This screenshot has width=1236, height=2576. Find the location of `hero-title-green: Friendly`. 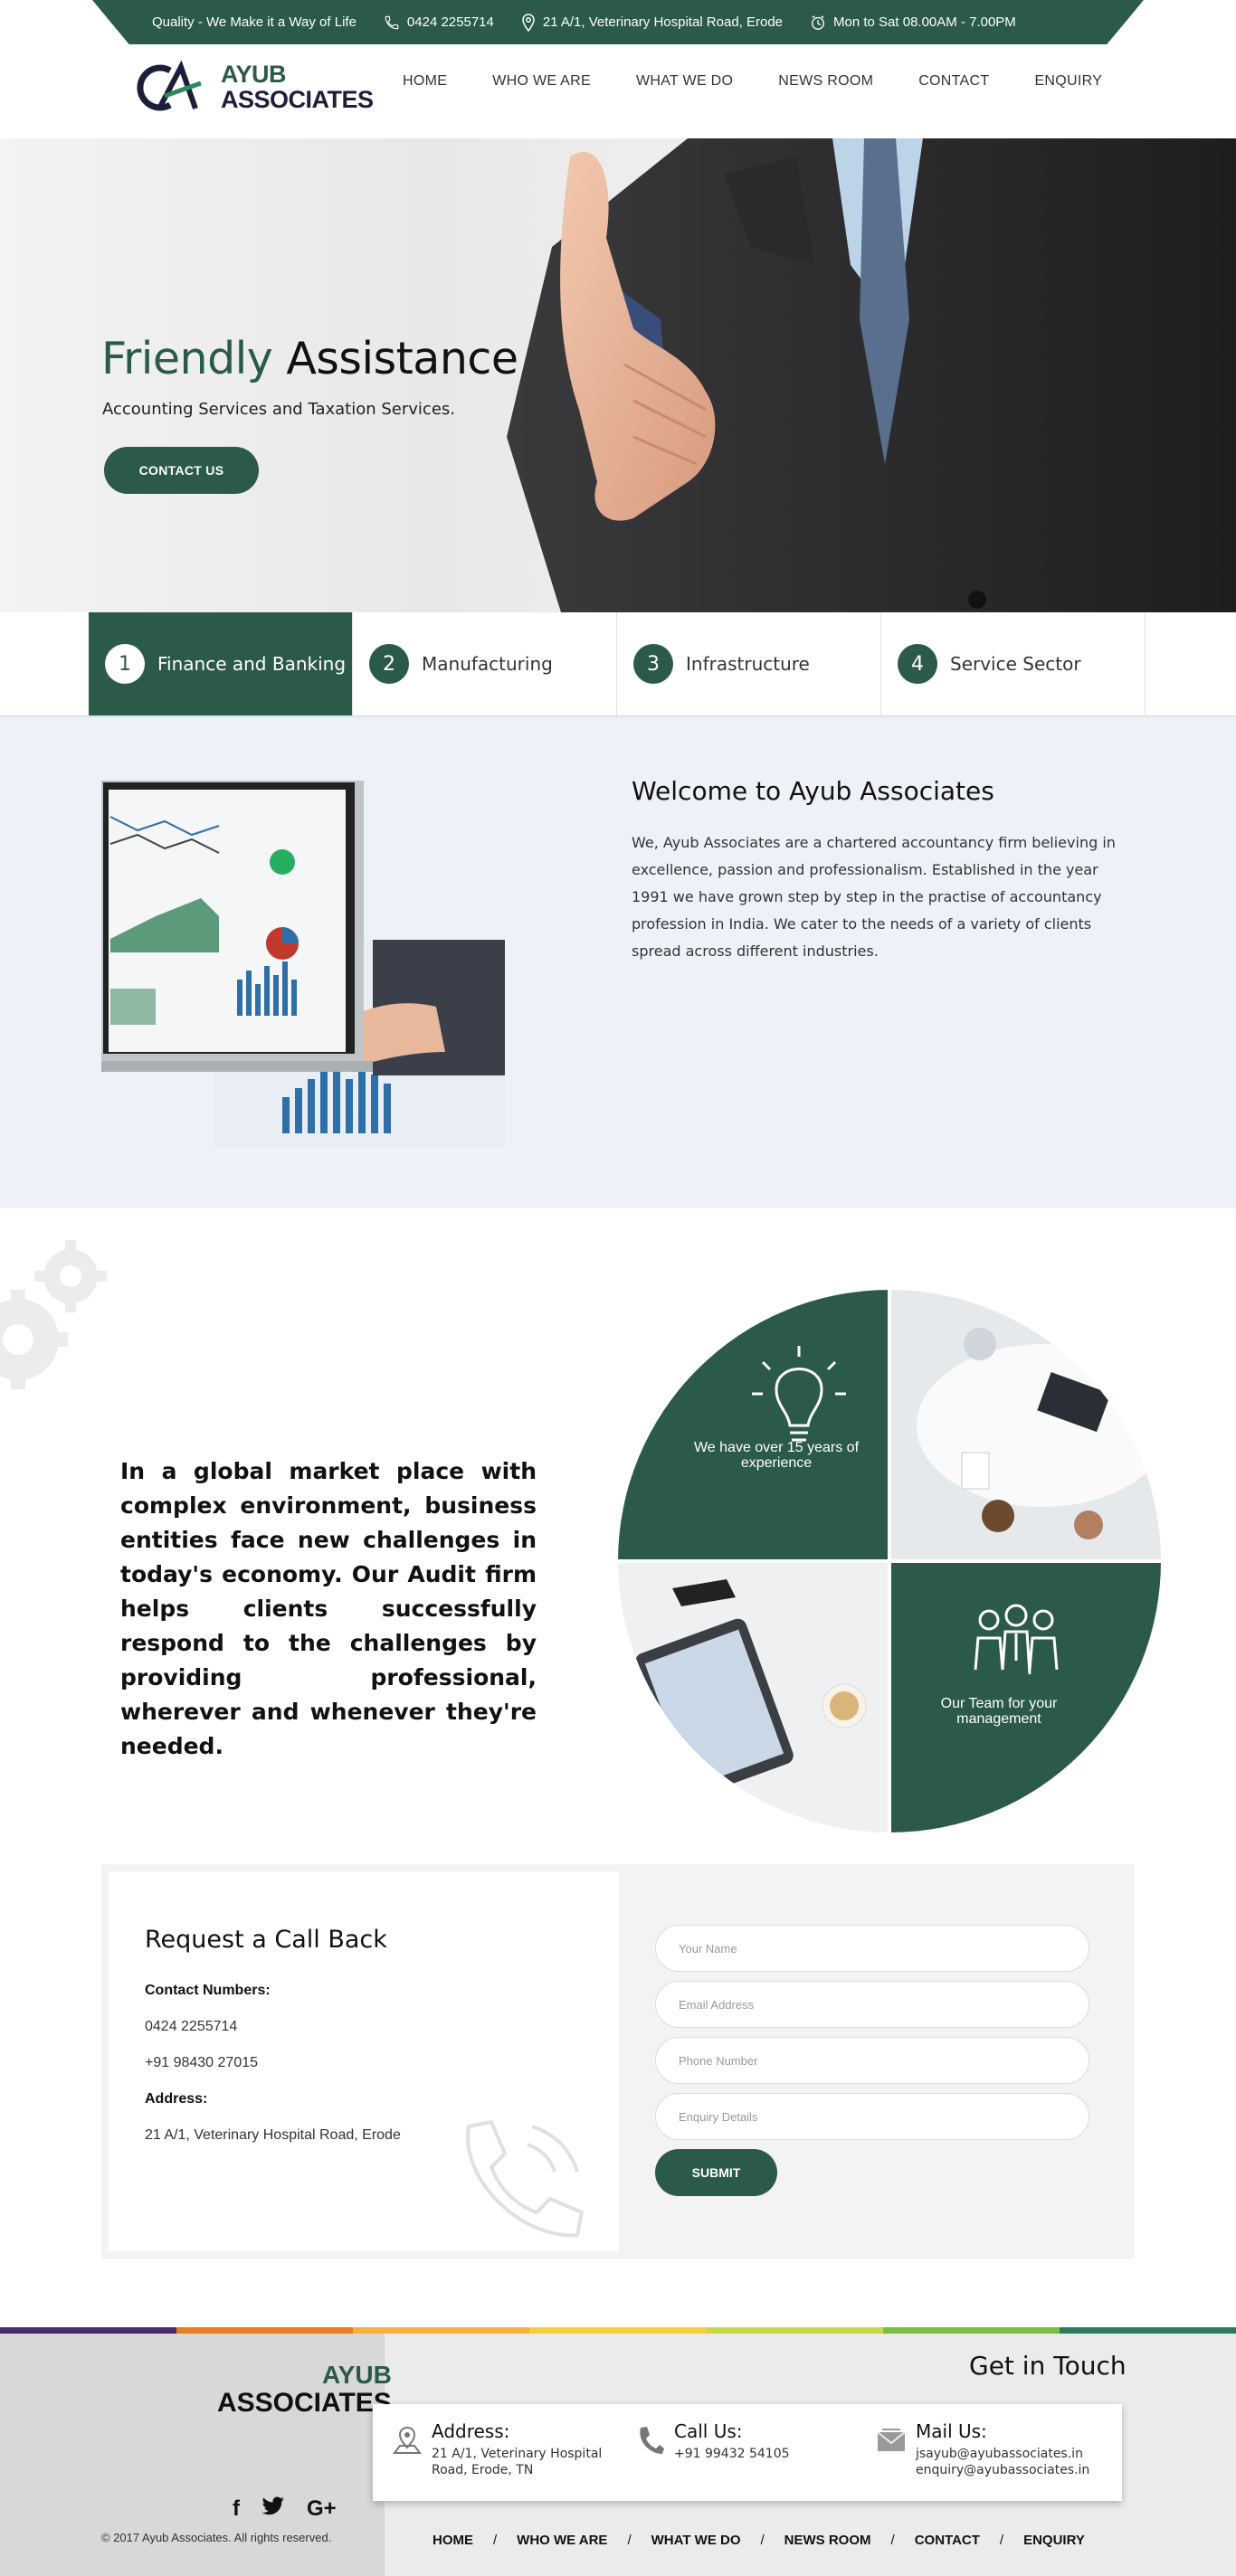

hero-title-green: Friendly is located at coordinates (187, 359).